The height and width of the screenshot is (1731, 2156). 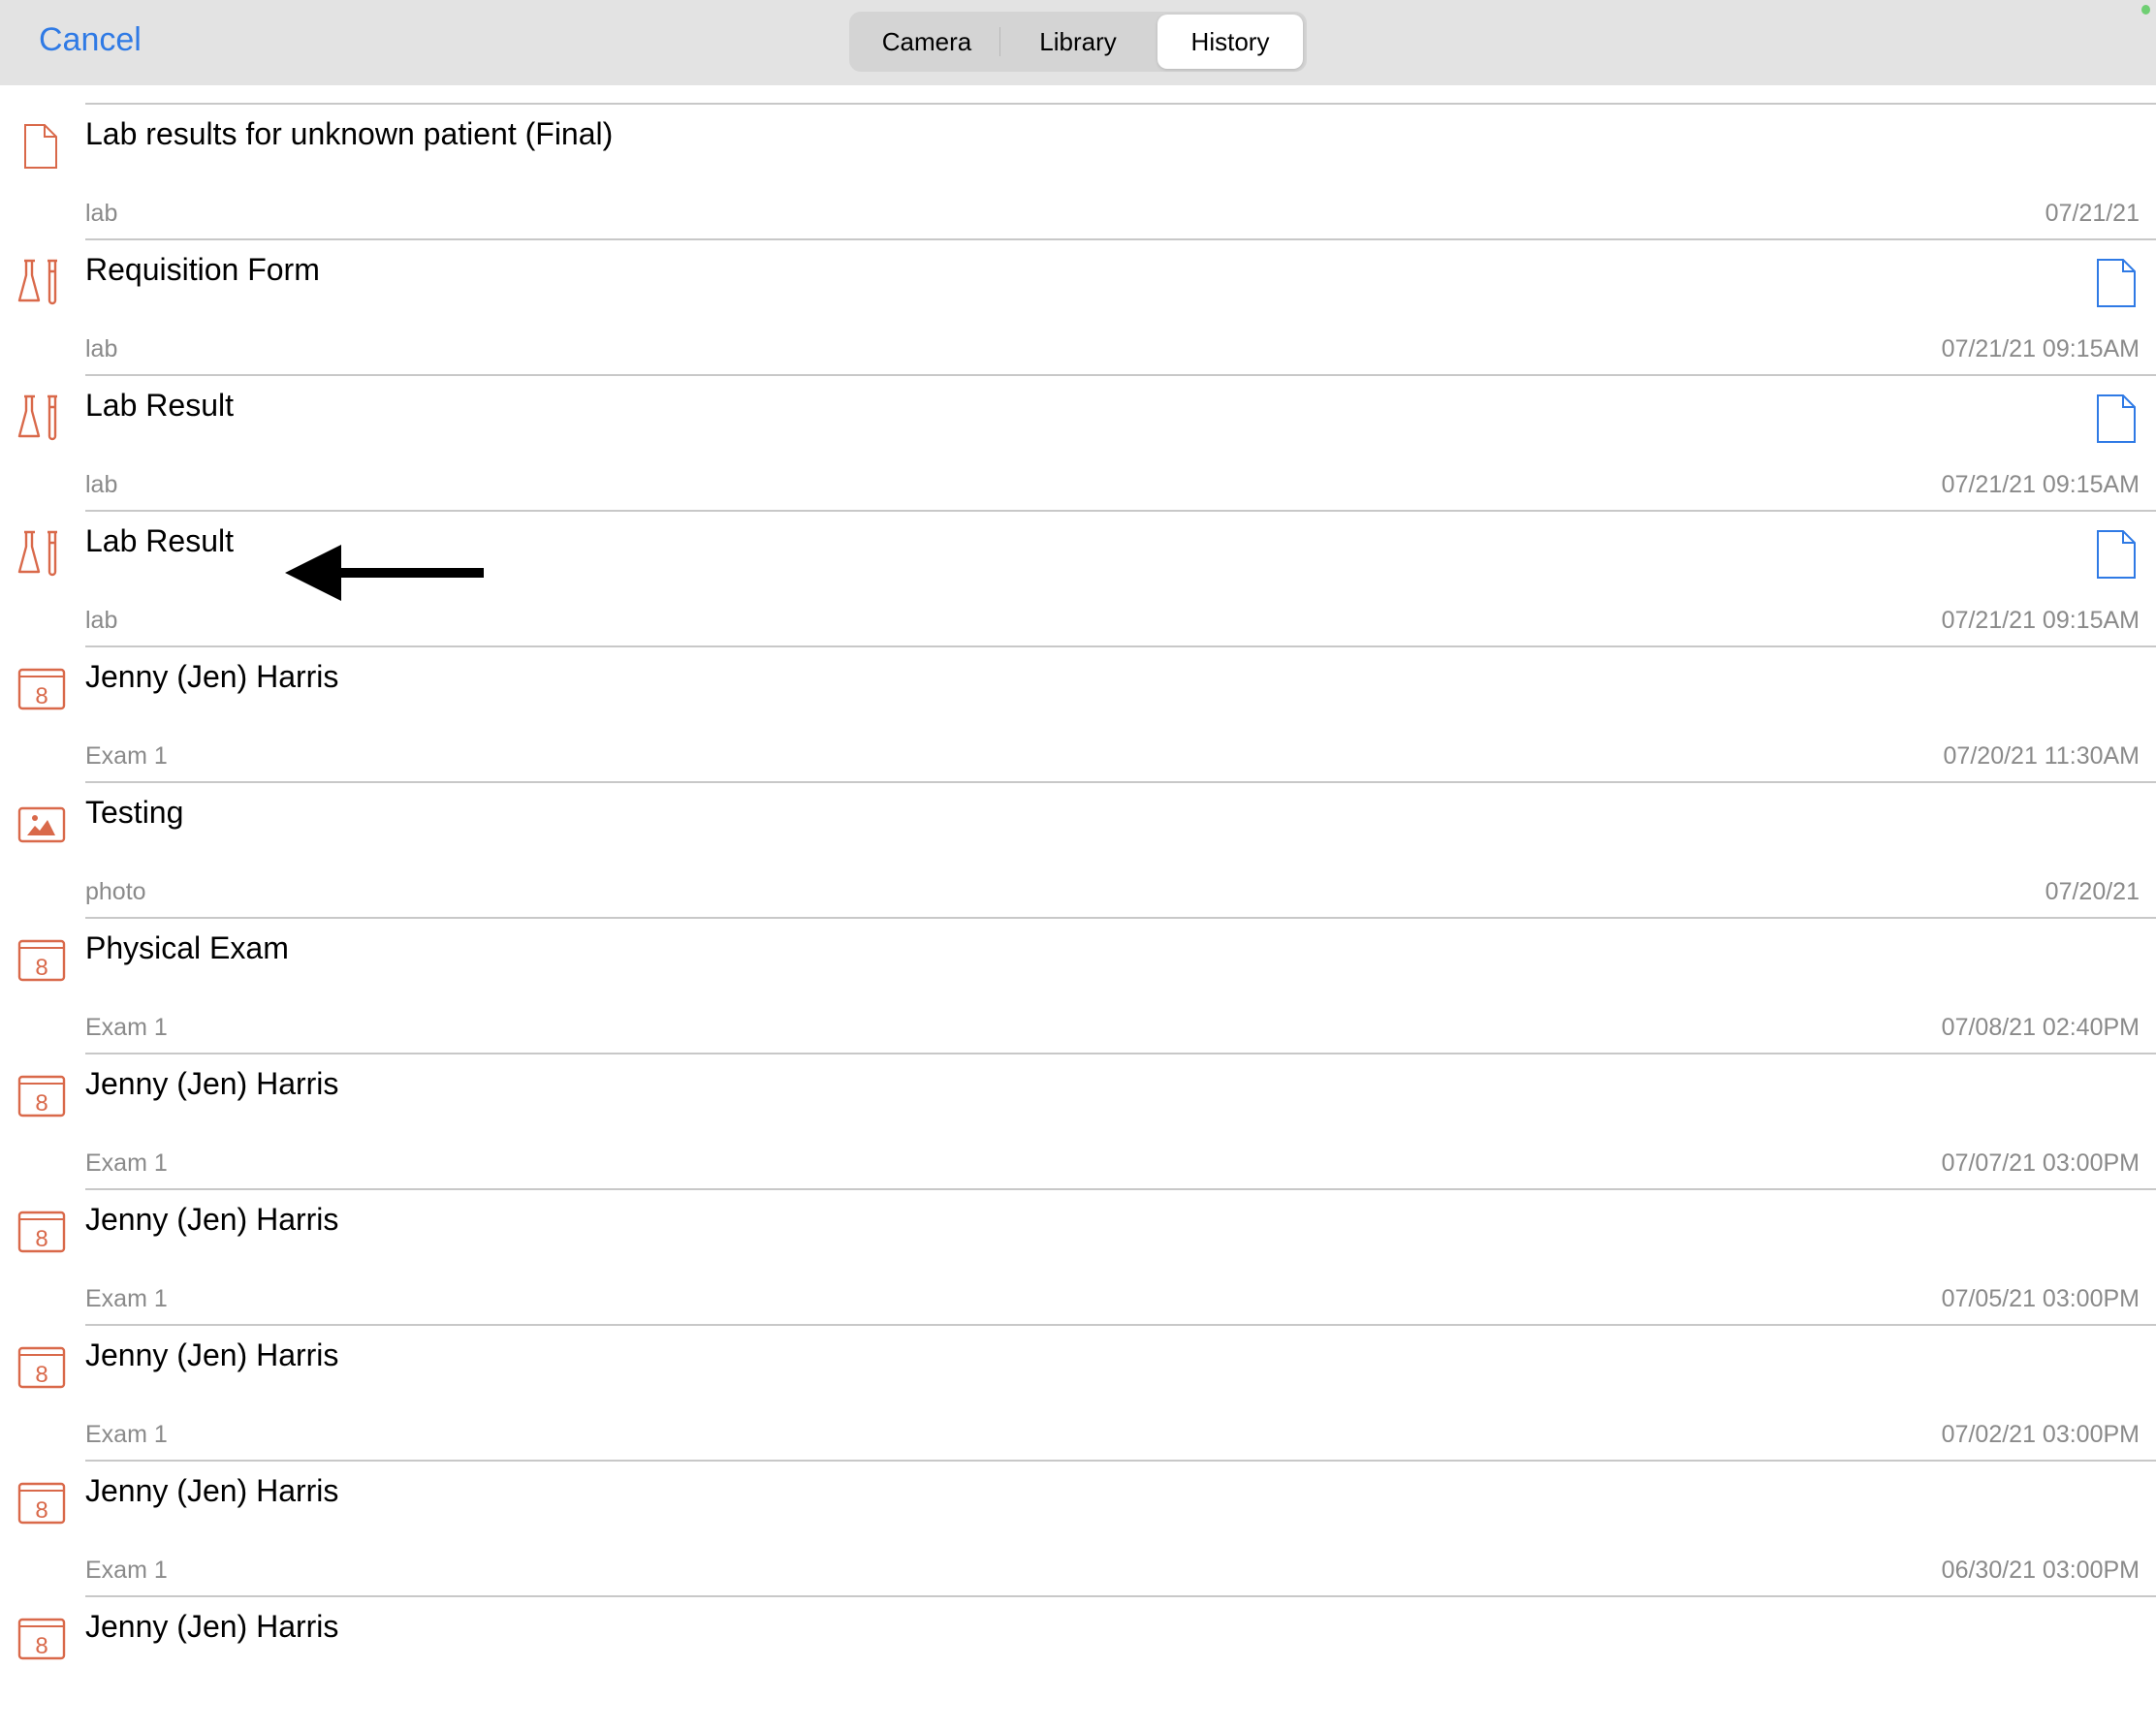 I want to click on status-dot, so click(x=2145, y=10).